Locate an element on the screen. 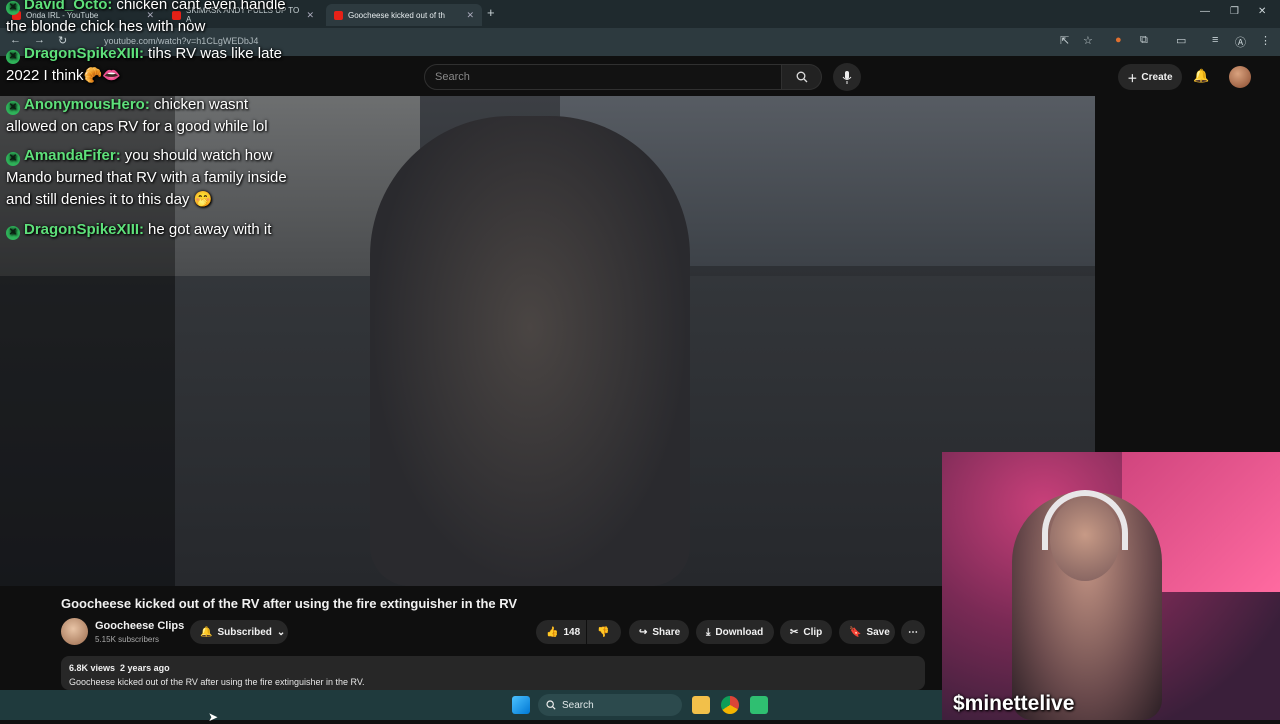 Image resolution: width=1280 pixels, height=724 pixels. chat-username: AnonymousHero is located at coordinates (84, 104).